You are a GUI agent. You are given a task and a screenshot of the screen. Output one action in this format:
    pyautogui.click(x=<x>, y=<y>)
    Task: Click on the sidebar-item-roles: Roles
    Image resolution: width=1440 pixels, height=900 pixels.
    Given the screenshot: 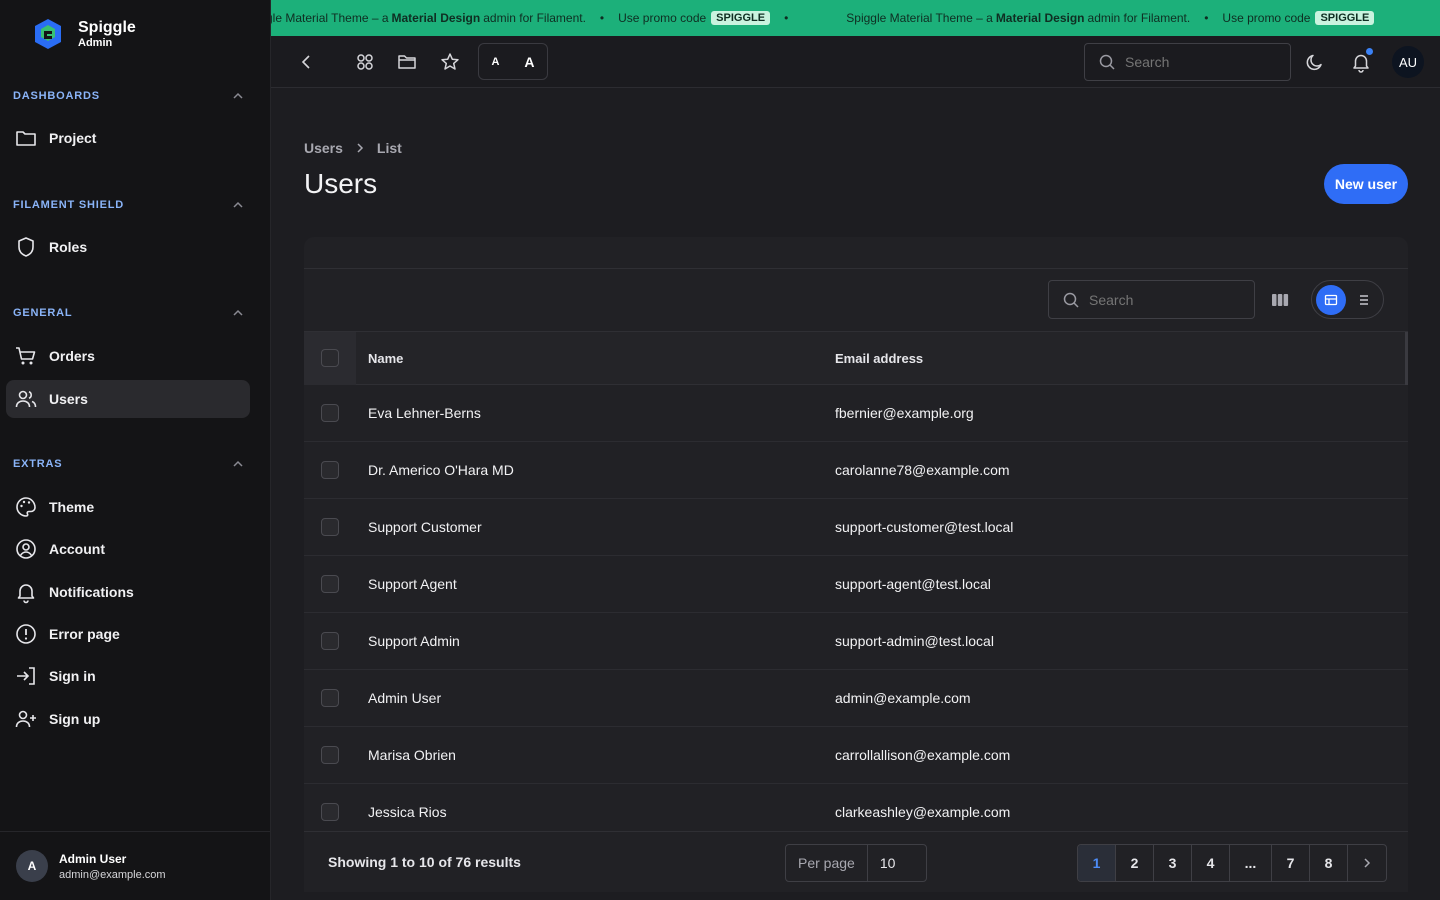 What is the action you would take?
    pyautogui.click(x=128, y=247)
    